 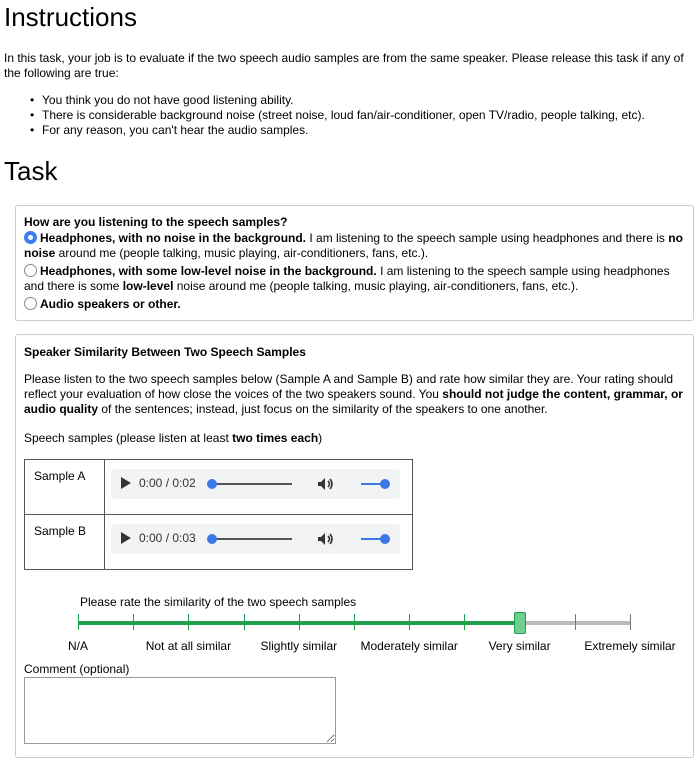 I want to click on listening-option-speakers: Audio speakers or other., so click(x=358, y=304).